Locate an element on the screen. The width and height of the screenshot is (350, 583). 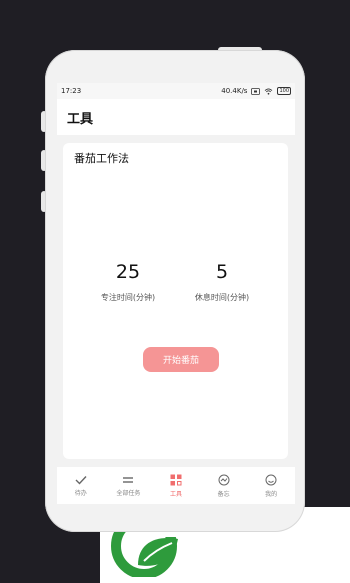
bottom-tab-bar: 待办 全部任务 工具 备忘 我的 is located at coordinates (176, 485).